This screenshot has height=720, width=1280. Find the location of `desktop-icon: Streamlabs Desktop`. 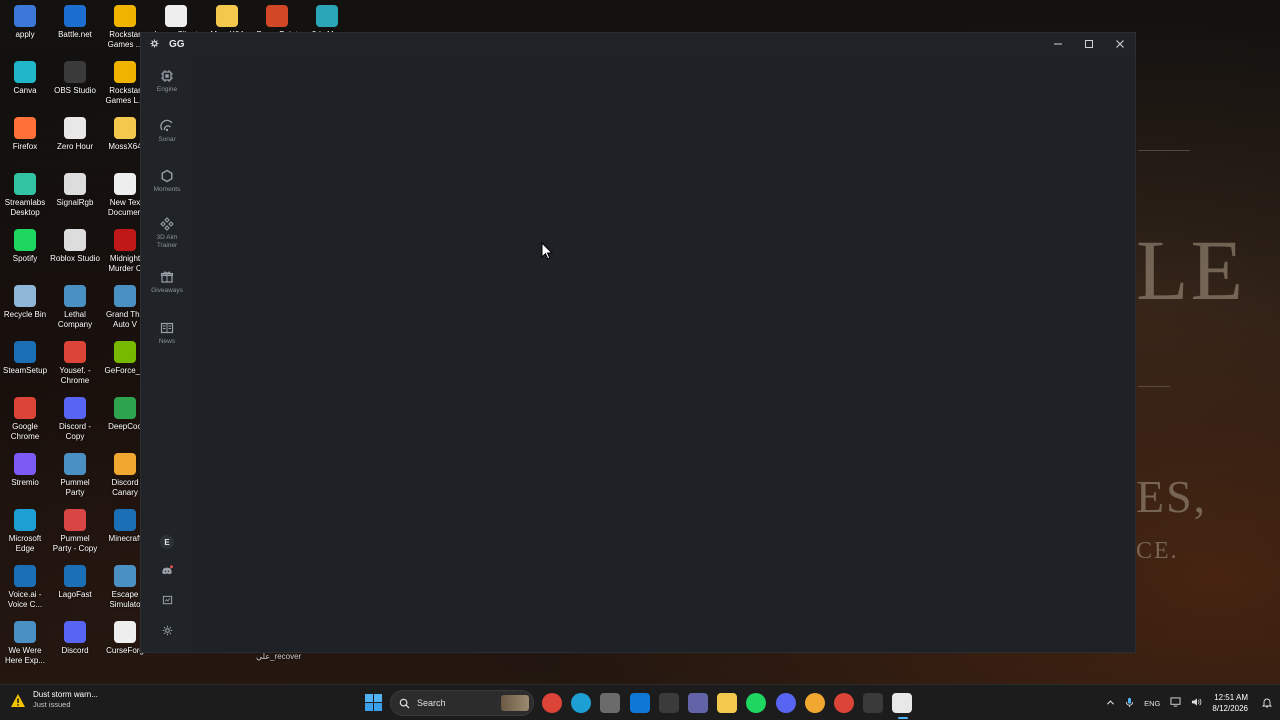

desktop-icon: Streamlabs Desktop is located at coordinates (25, 195).